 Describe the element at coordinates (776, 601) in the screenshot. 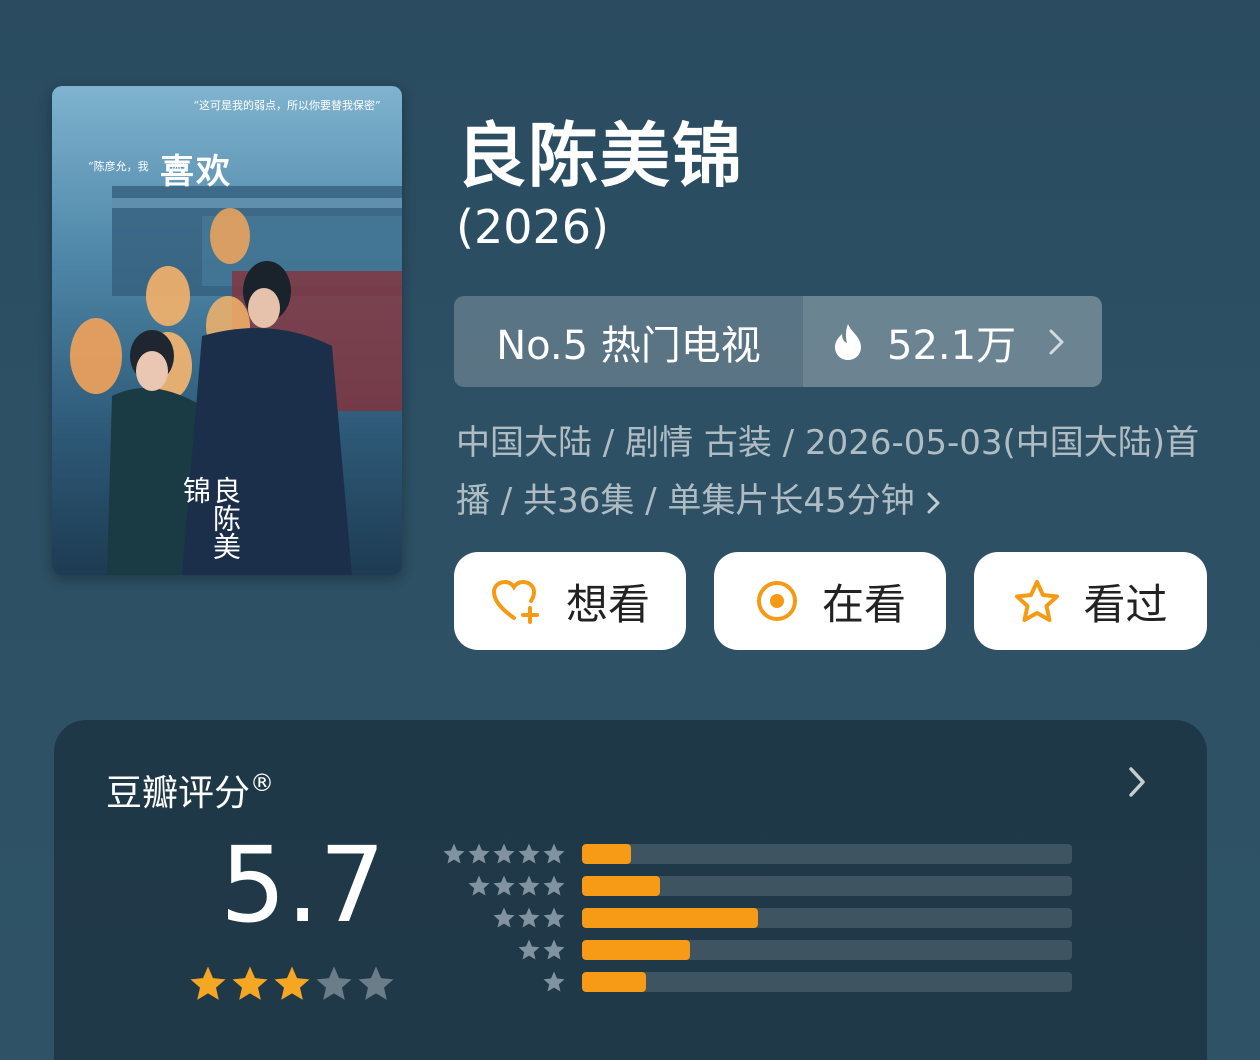

I see `target-icon` at that location.